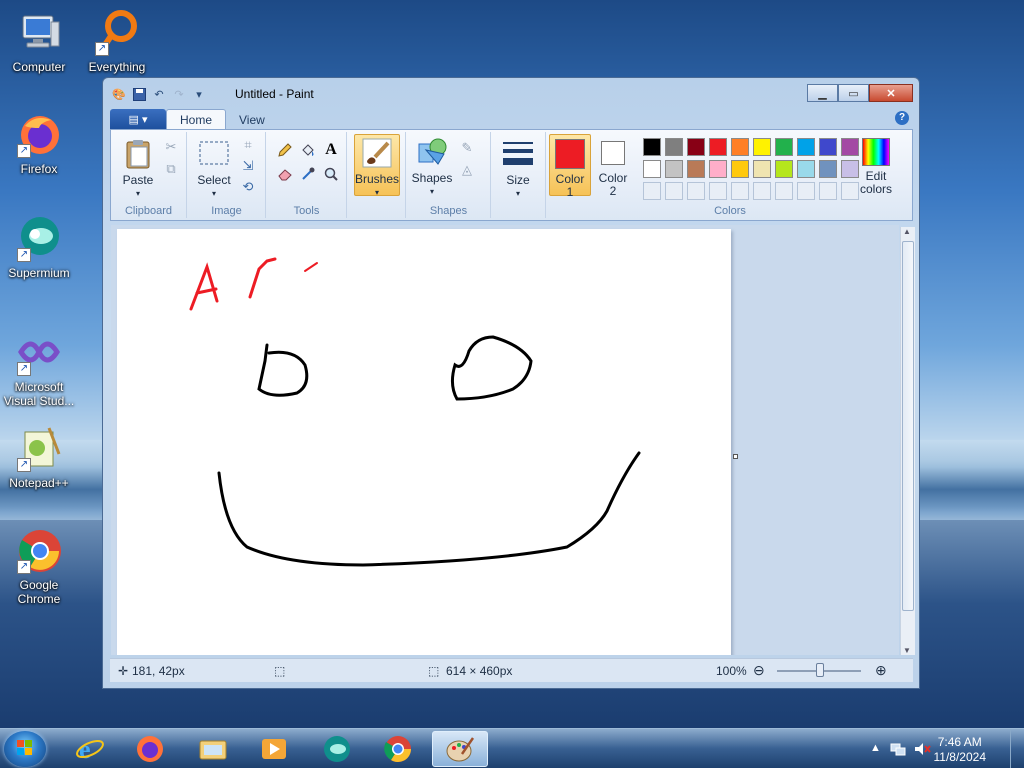 This screenshot has width=1024, height=768. What do you see at coordinates (90, 749) in the screenshot?
I see `taskbar-ie: e` at bounding box center [90, 749].